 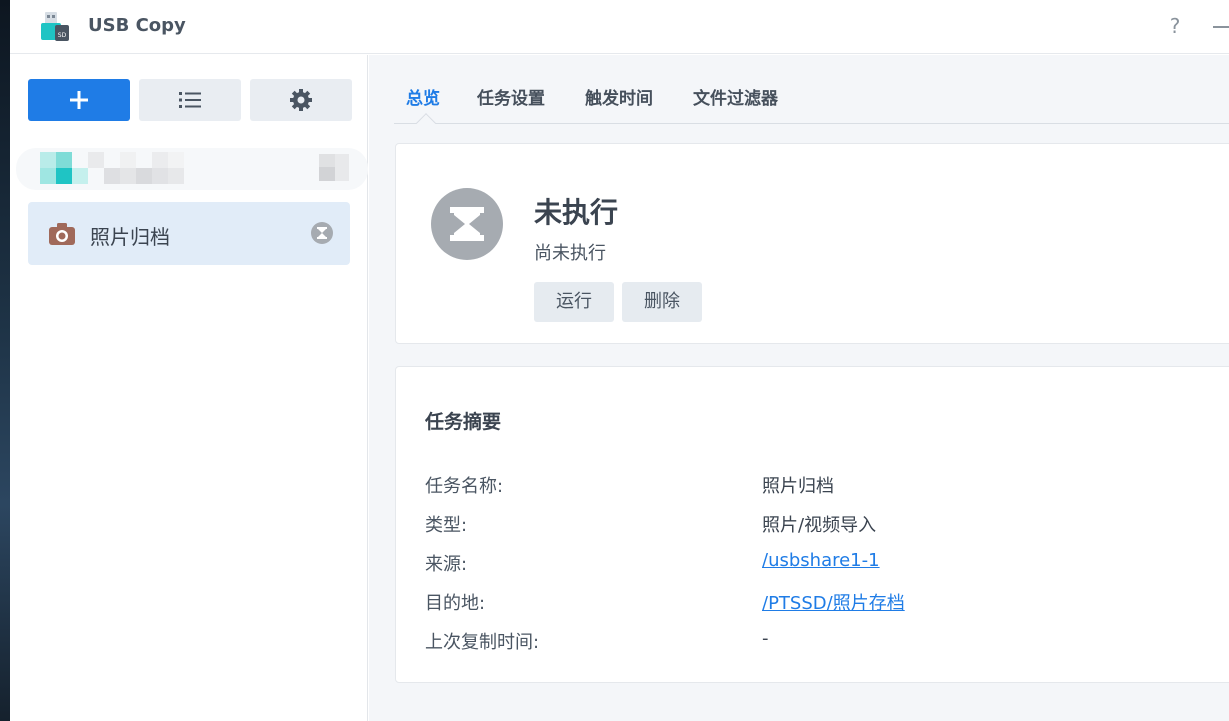 I want to click on settings-button, so click(x=301, y=100).